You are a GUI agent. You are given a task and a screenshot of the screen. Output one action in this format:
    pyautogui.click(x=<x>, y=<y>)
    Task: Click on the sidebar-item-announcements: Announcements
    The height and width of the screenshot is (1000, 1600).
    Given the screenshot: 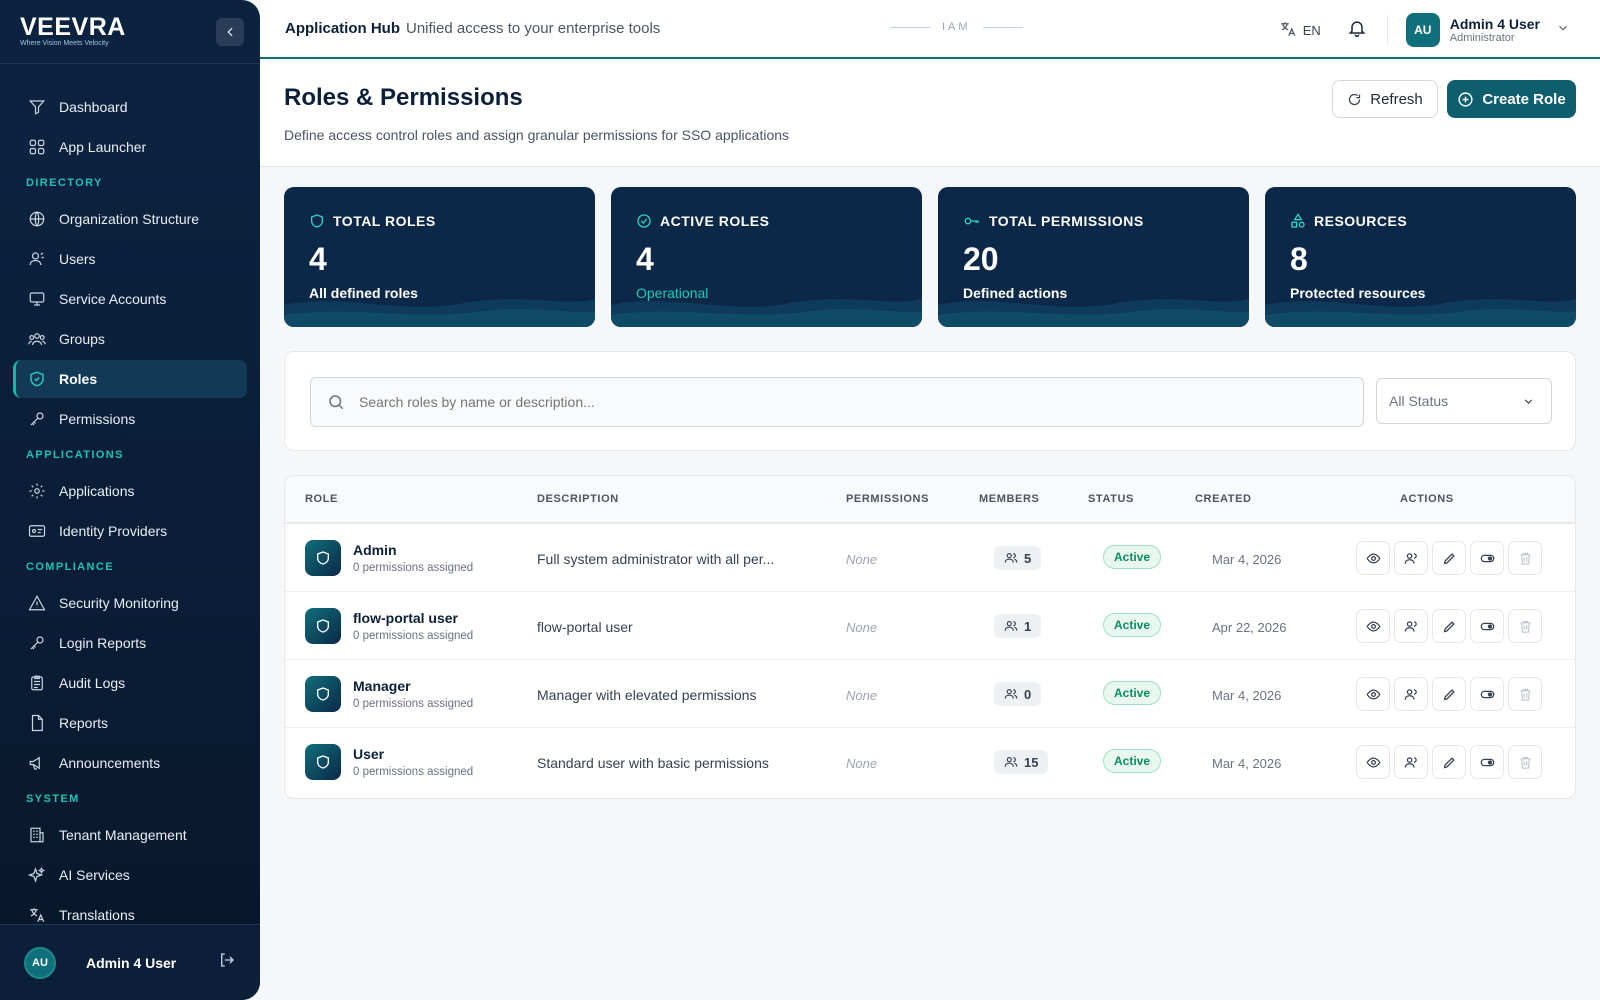 What is the action you would take?
    pyautogui.click(x=130, y=763)
    